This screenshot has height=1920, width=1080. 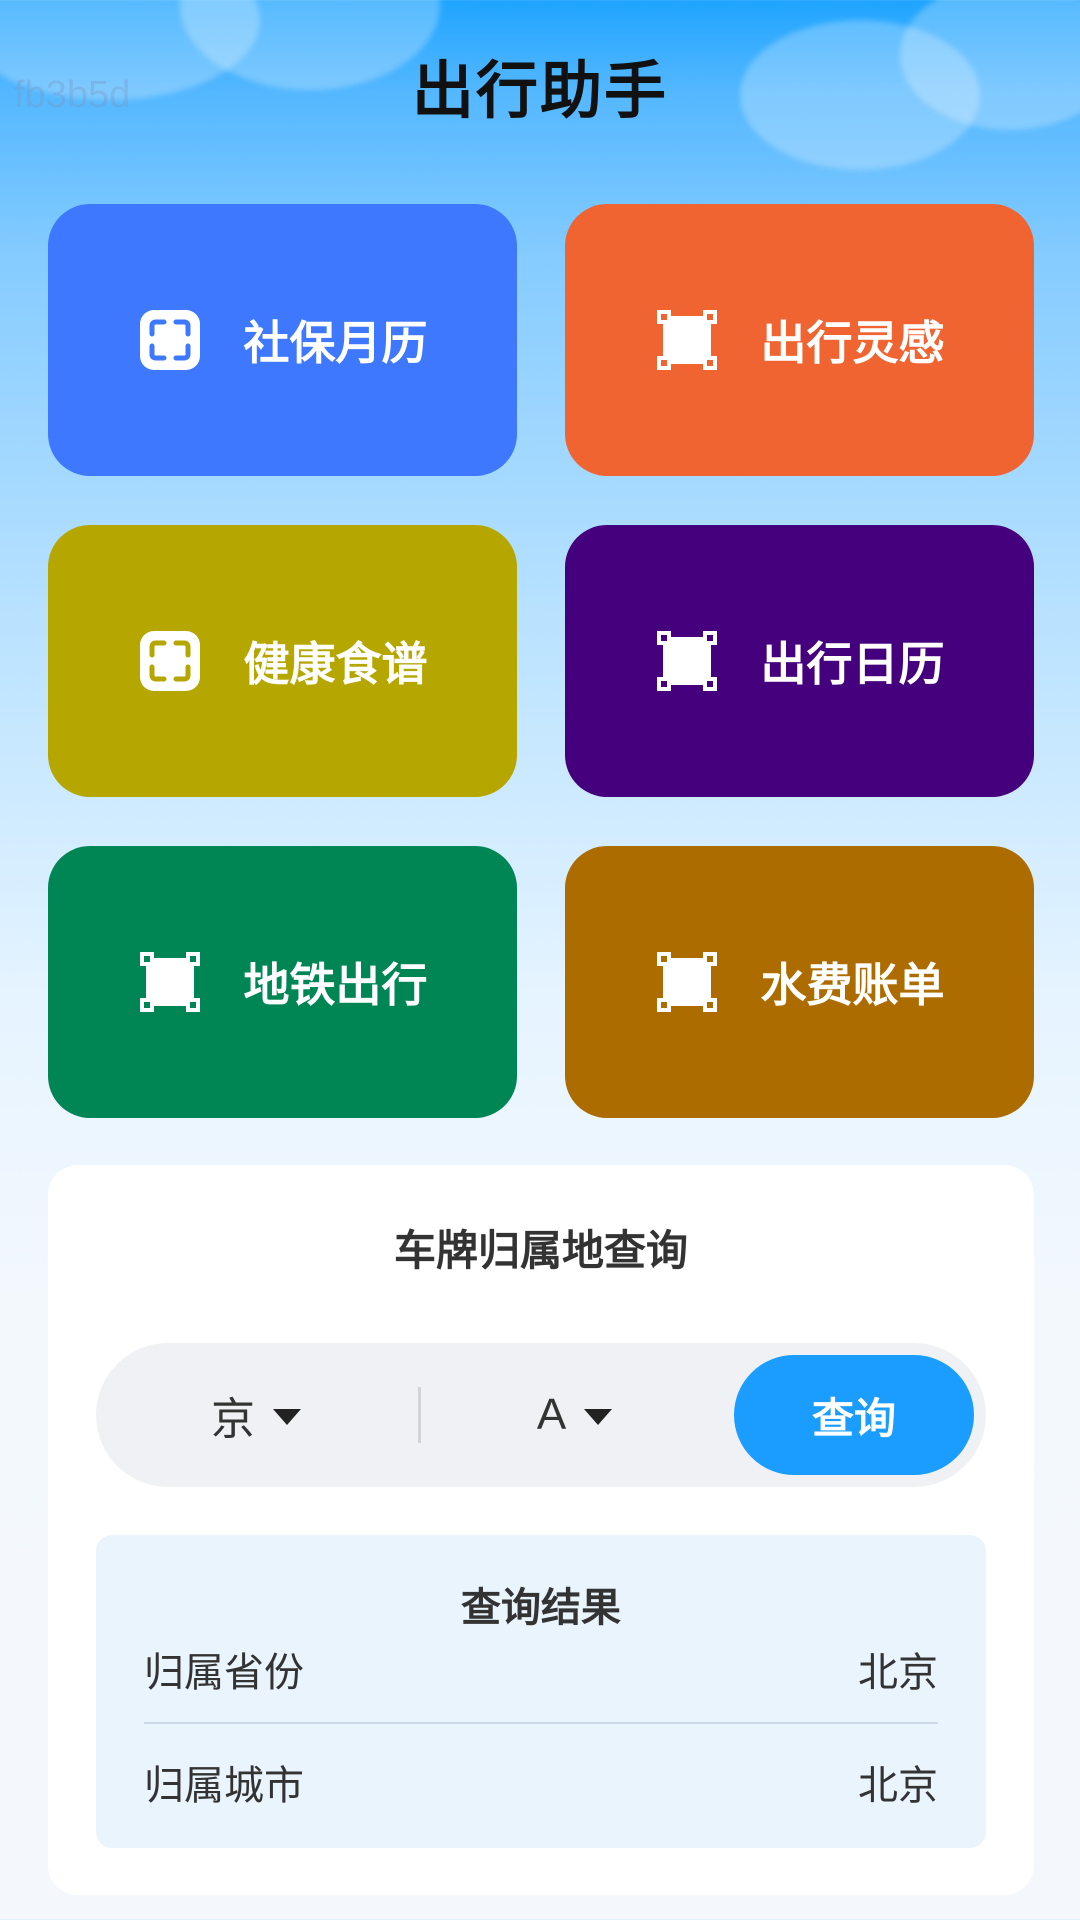 I want to click on tile-label: 健康食谱, so click(x=335, y=664).